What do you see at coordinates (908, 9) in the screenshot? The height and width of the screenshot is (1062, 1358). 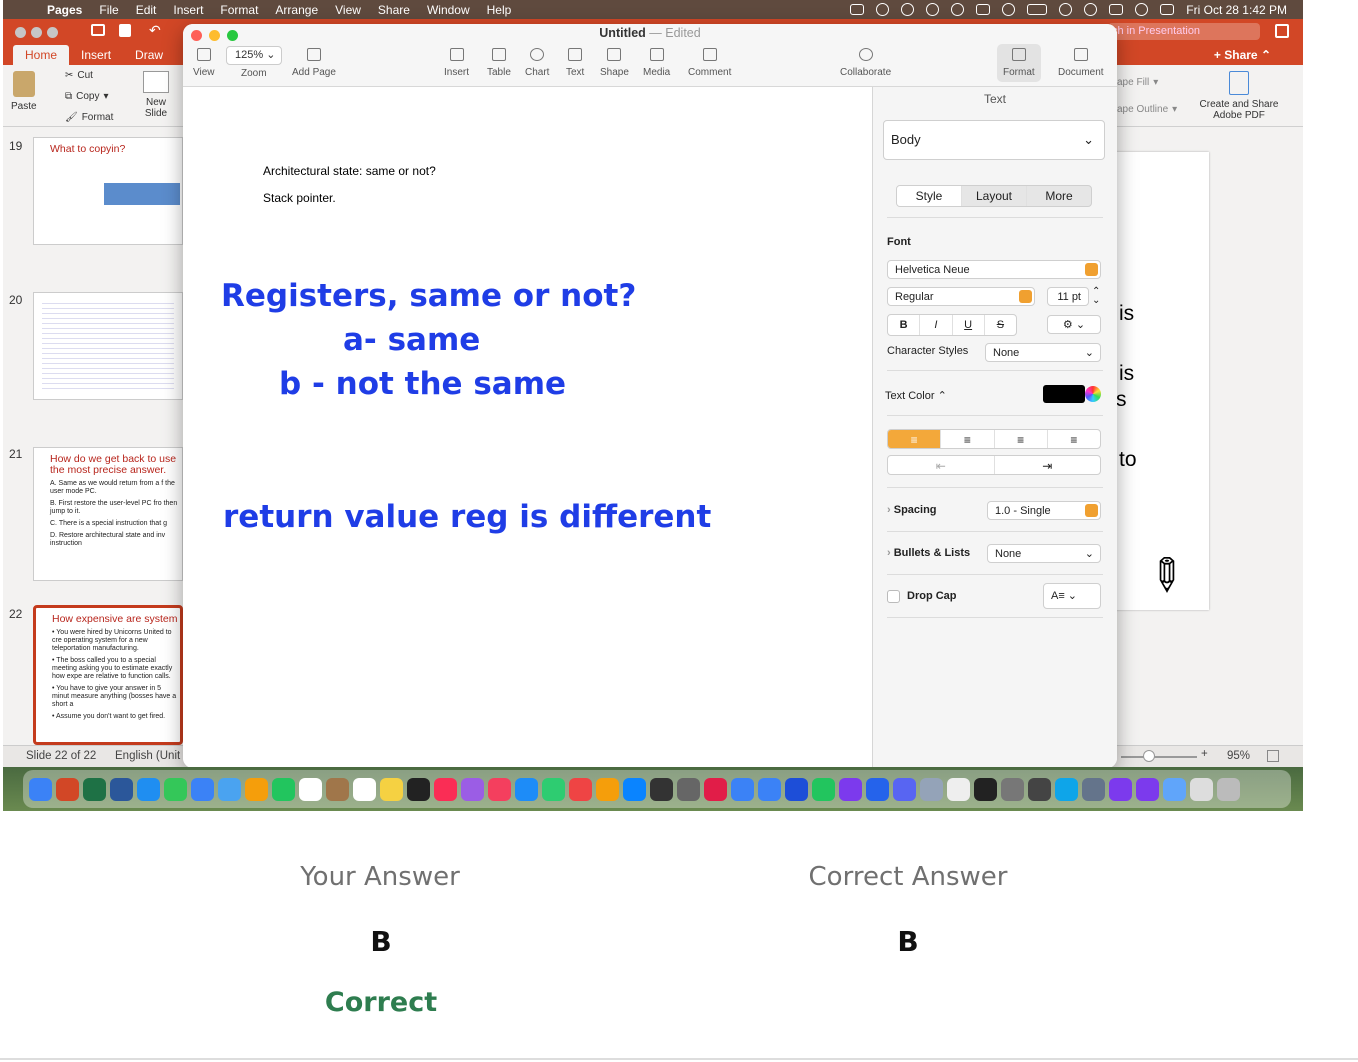 I see `sync-icon` at bounding box center [908, 9].